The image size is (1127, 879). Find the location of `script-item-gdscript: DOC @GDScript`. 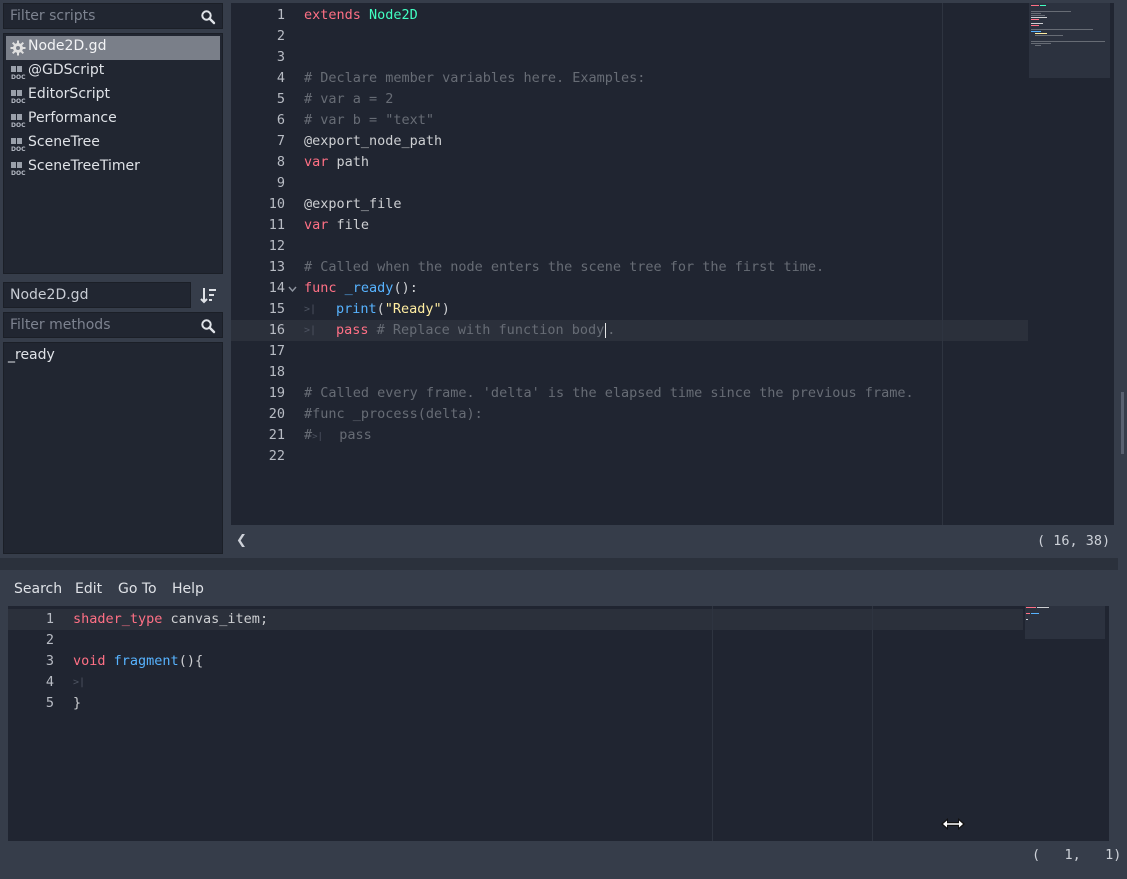

script-item-gdscript: DOC @GDScript is located at coordinates (113, 72).